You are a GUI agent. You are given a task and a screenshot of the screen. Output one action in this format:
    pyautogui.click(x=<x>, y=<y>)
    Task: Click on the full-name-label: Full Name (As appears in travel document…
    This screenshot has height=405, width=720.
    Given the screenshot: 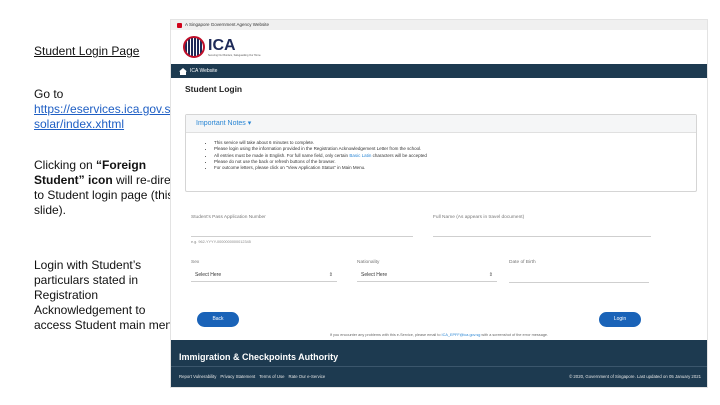 What is the action you would take?
    pyautogui.click(x=479, y=217)
    